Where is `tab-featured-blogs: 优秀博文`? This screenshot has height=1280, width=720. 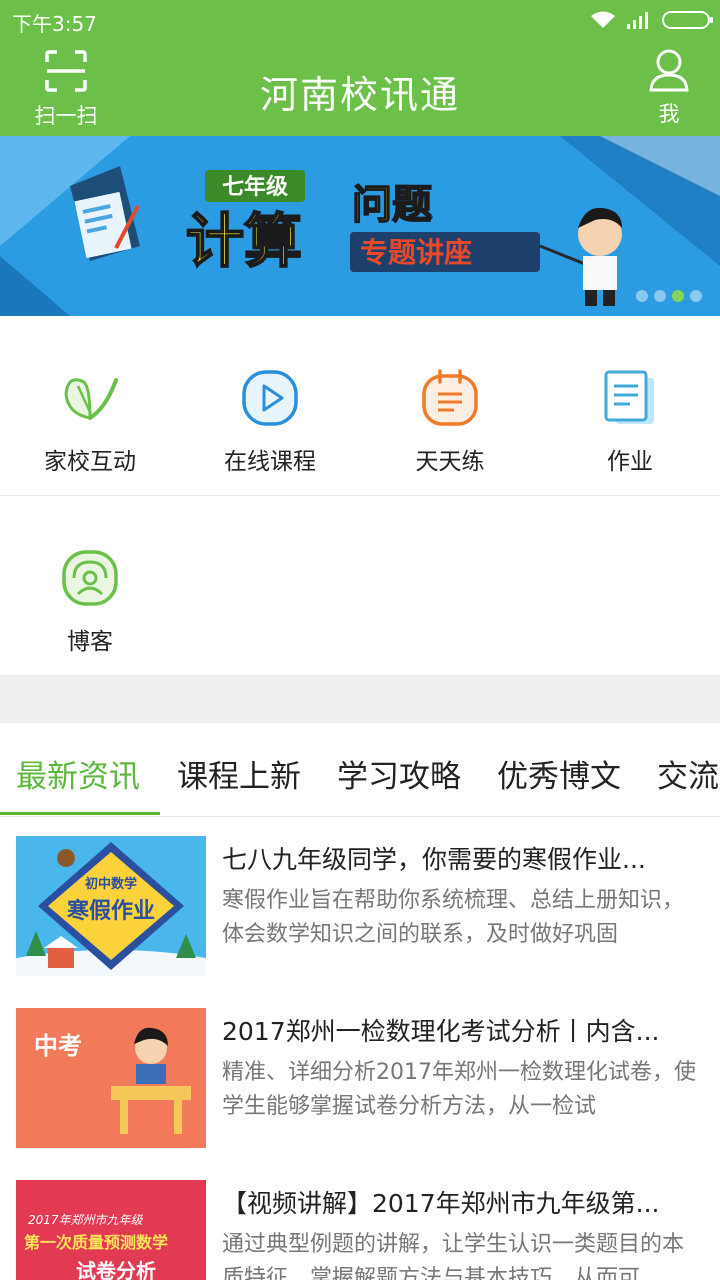
tab-featured-blogs: 优秀博文 is located at coordinates (559, 773).